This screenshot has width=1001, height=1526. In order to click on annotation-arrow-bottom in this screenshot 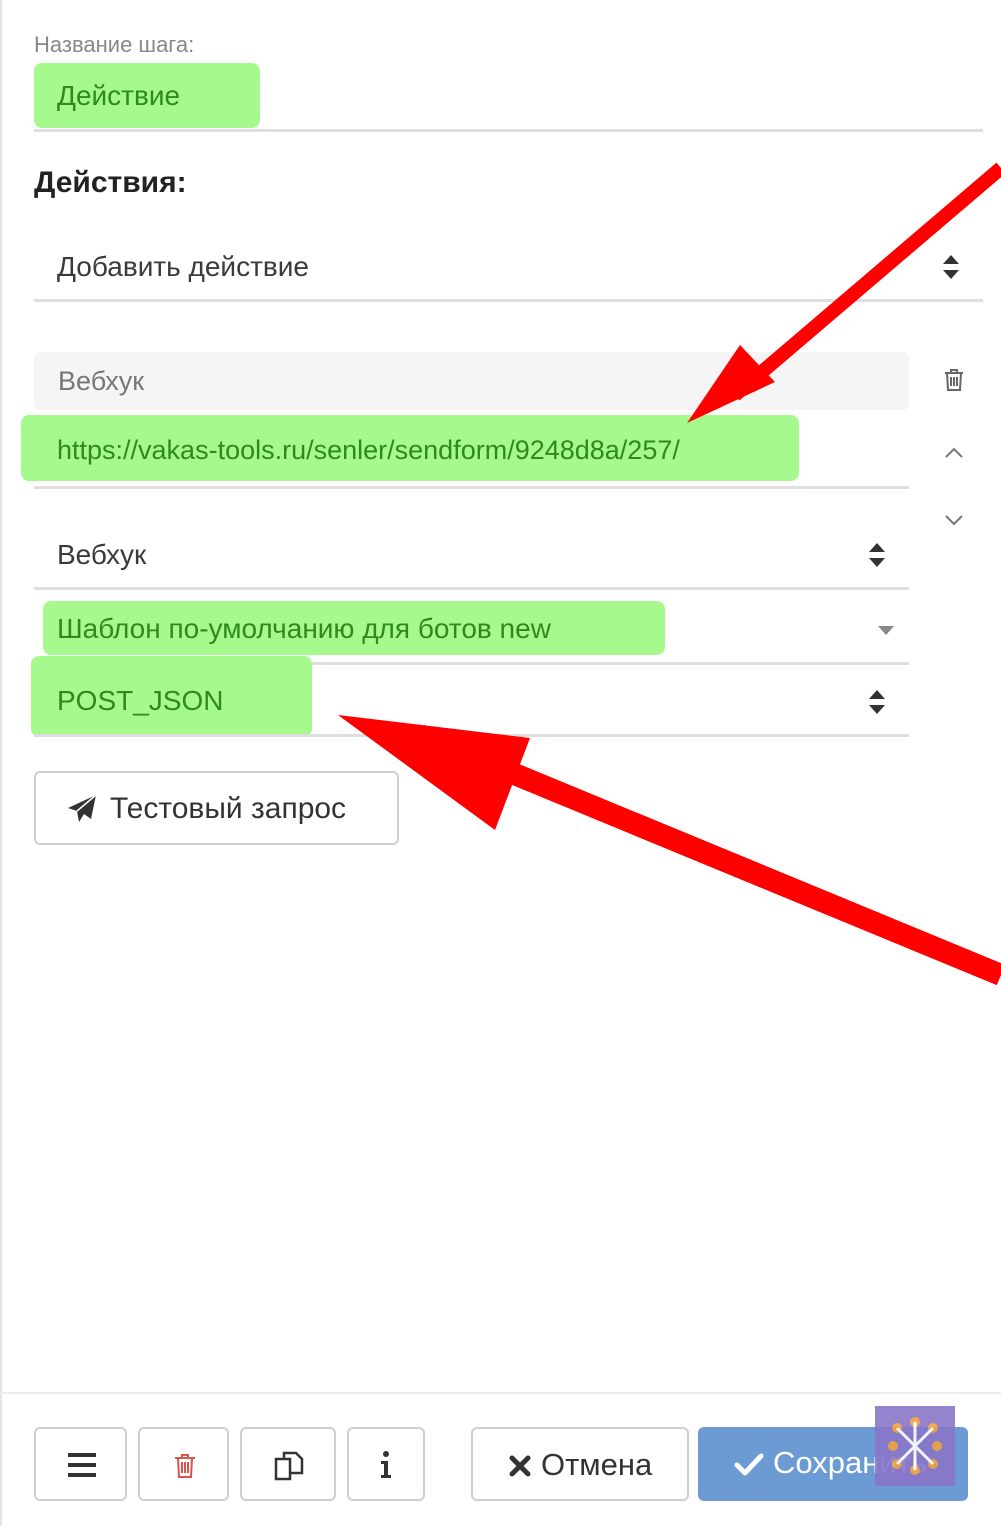, I will do `click(669, 850)`.